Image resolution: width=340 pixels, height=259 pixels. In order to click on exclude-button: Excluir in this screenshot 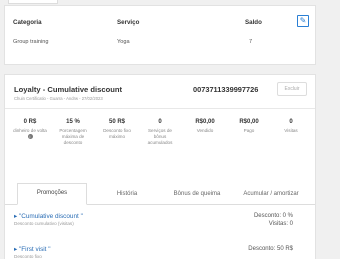, I will do `click(292, 89)`.